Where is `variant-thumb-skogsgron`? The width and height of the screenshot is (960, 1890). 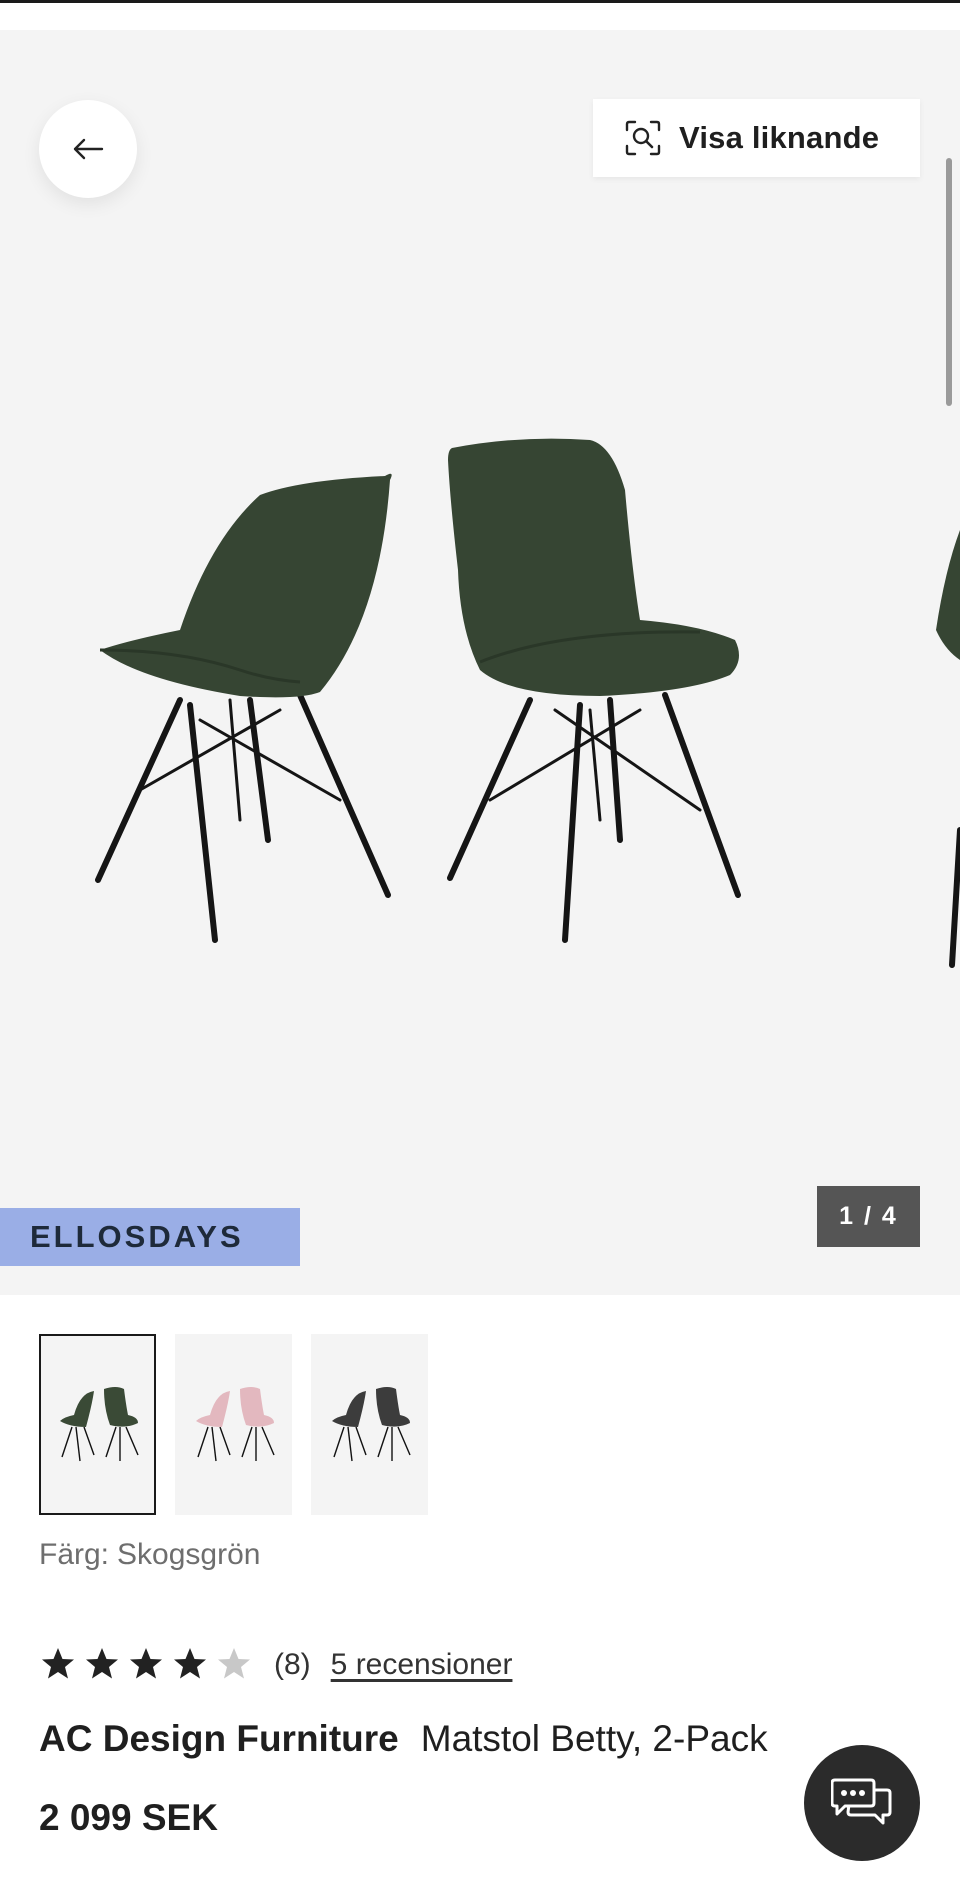
variant-thumb-skogsgron is located at coordinates (97, 1424).